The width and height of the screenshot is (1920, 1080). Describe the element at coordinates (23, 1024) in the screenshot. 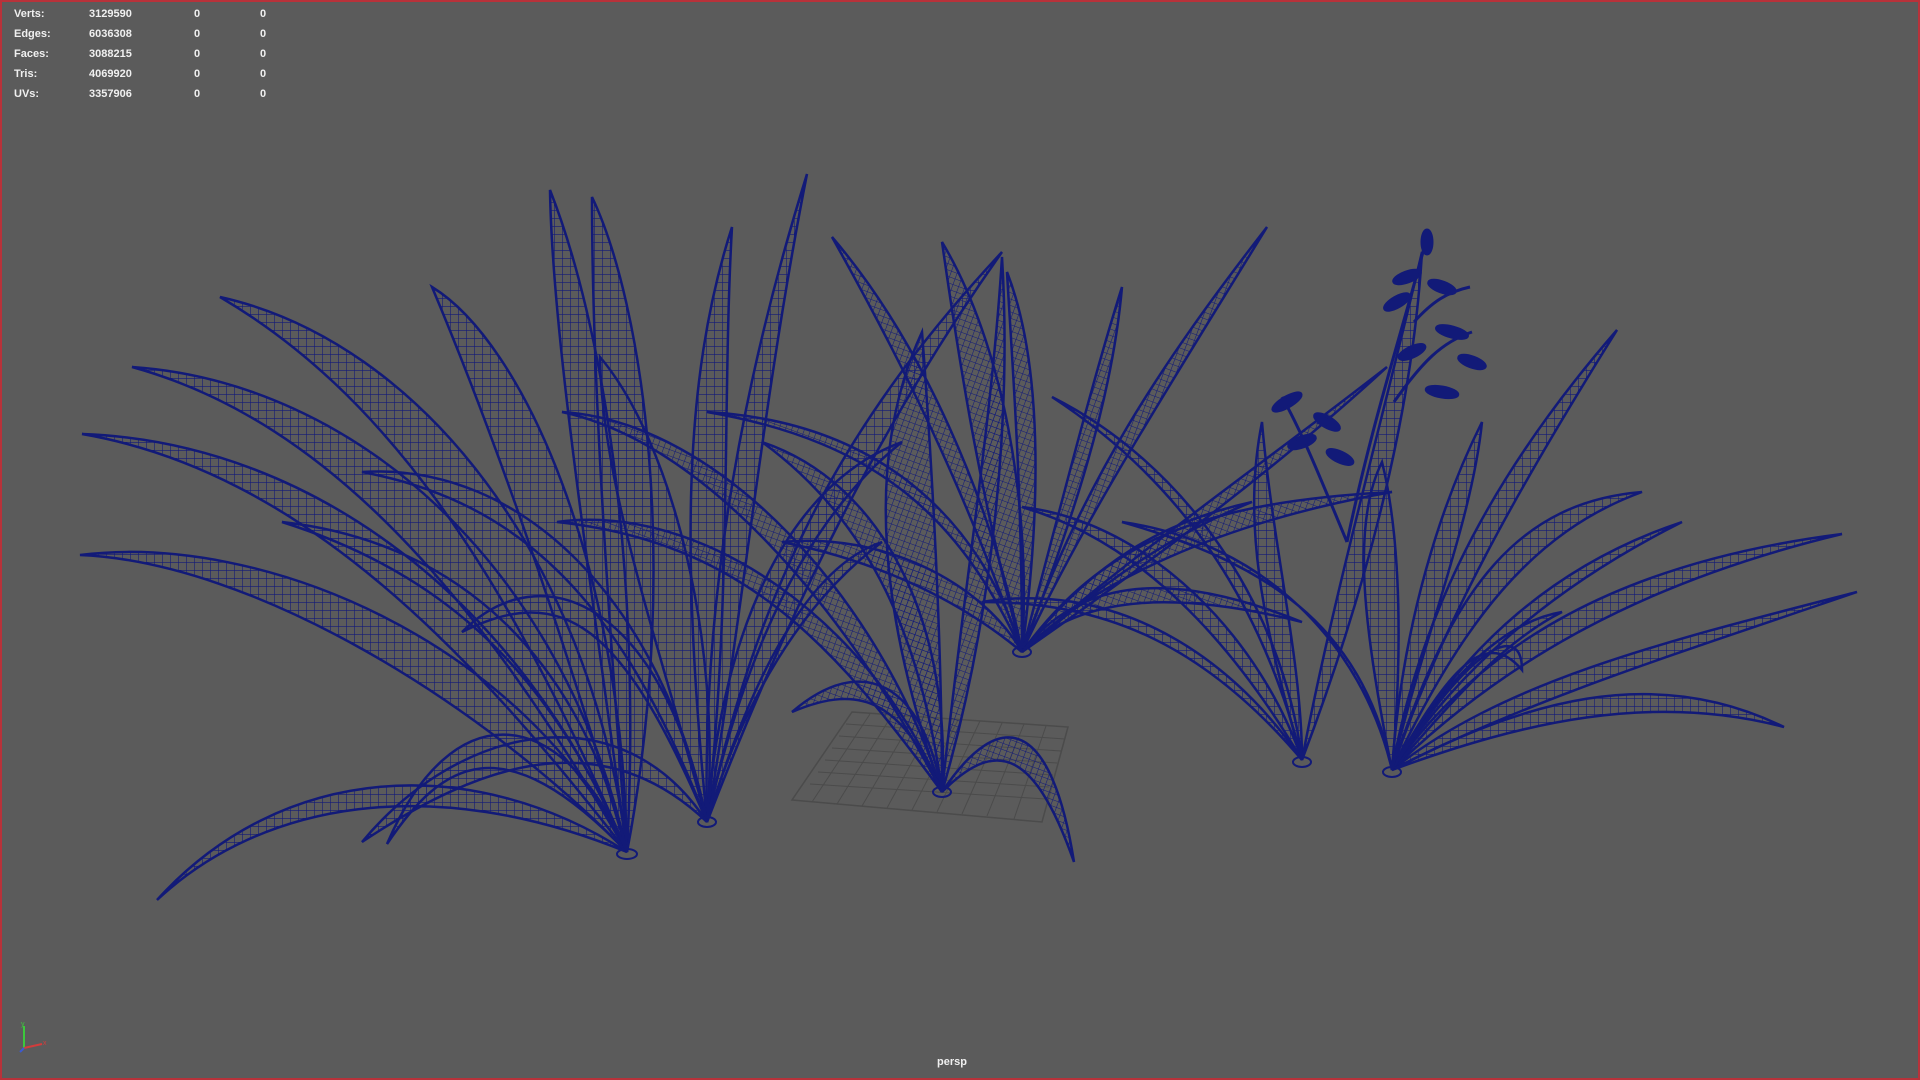

I see `svg-text: y` at that location.